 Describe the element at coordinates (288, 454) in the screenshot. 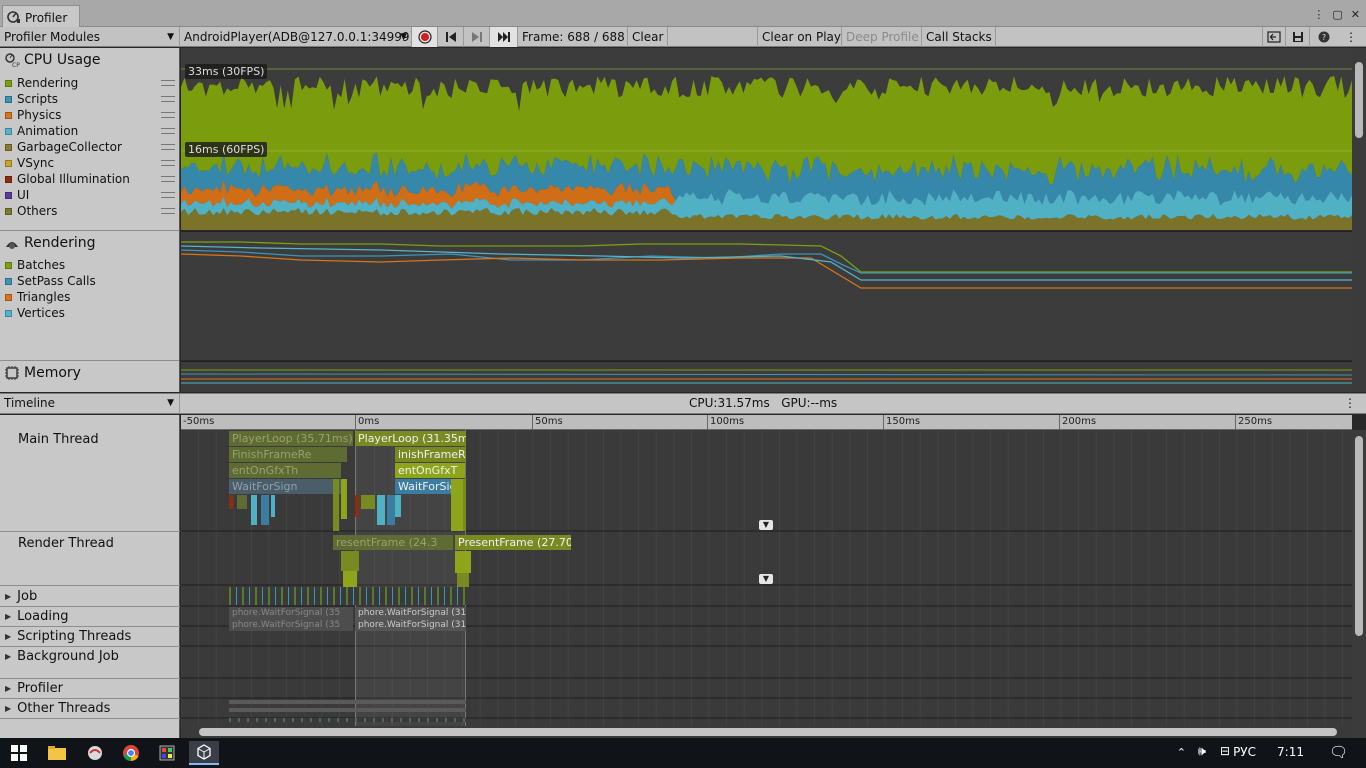

I see `marker-finishframe-prev: FinishFrameRe` at that location.